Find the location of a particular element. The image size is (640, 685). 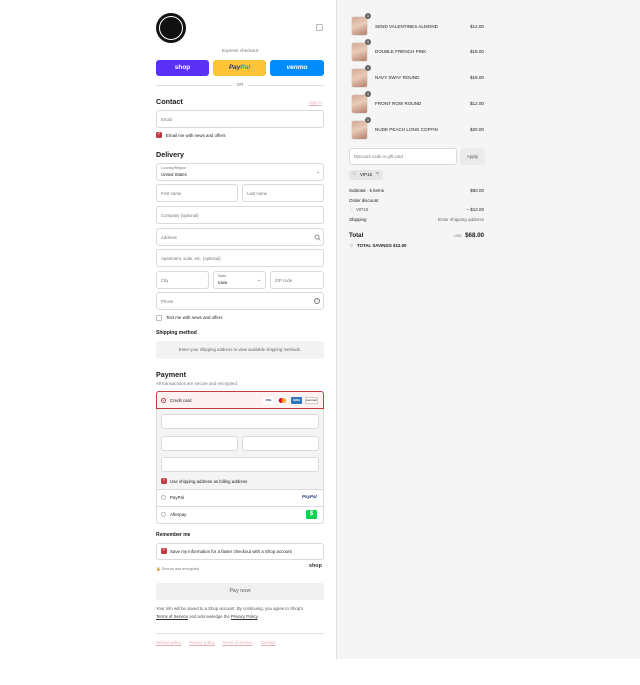

total-savings: TOTAL SAVINGS $12.00 is located at coordinates (381, 245).